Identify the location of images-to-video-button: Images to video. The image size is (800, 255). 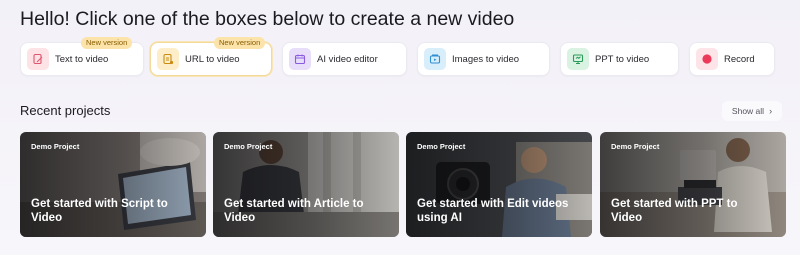
(483, 59).